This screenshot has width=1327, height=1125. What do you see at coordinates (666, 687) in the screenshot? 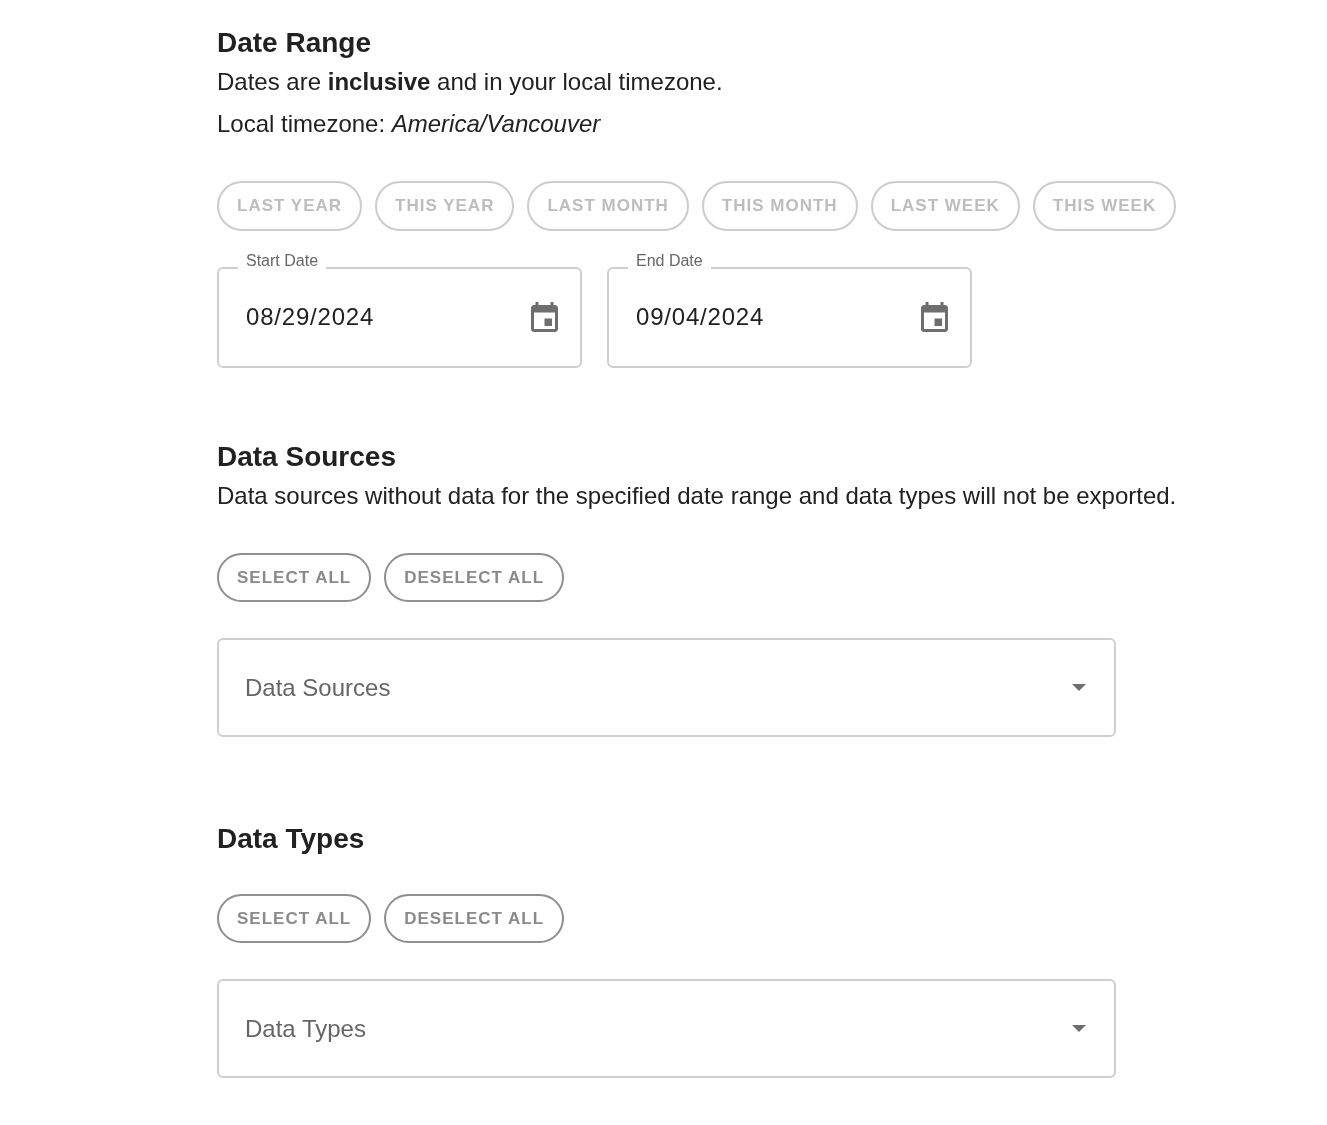
I see `dropdown-field: Data Sources` at bounding box center [666, 687].